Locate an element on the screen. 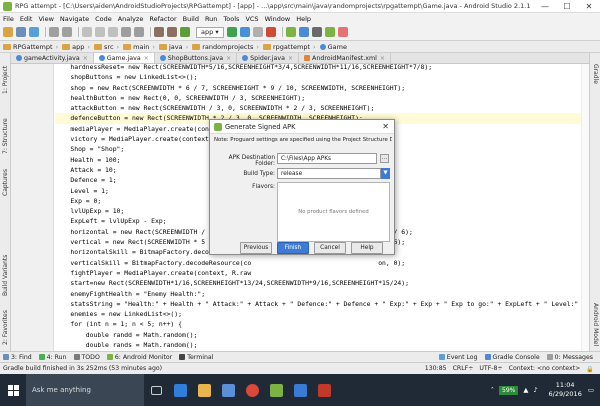 Image resolution: width=600 pixels, height=406 pixels. stop-icon is located at coordinates (270, 32).